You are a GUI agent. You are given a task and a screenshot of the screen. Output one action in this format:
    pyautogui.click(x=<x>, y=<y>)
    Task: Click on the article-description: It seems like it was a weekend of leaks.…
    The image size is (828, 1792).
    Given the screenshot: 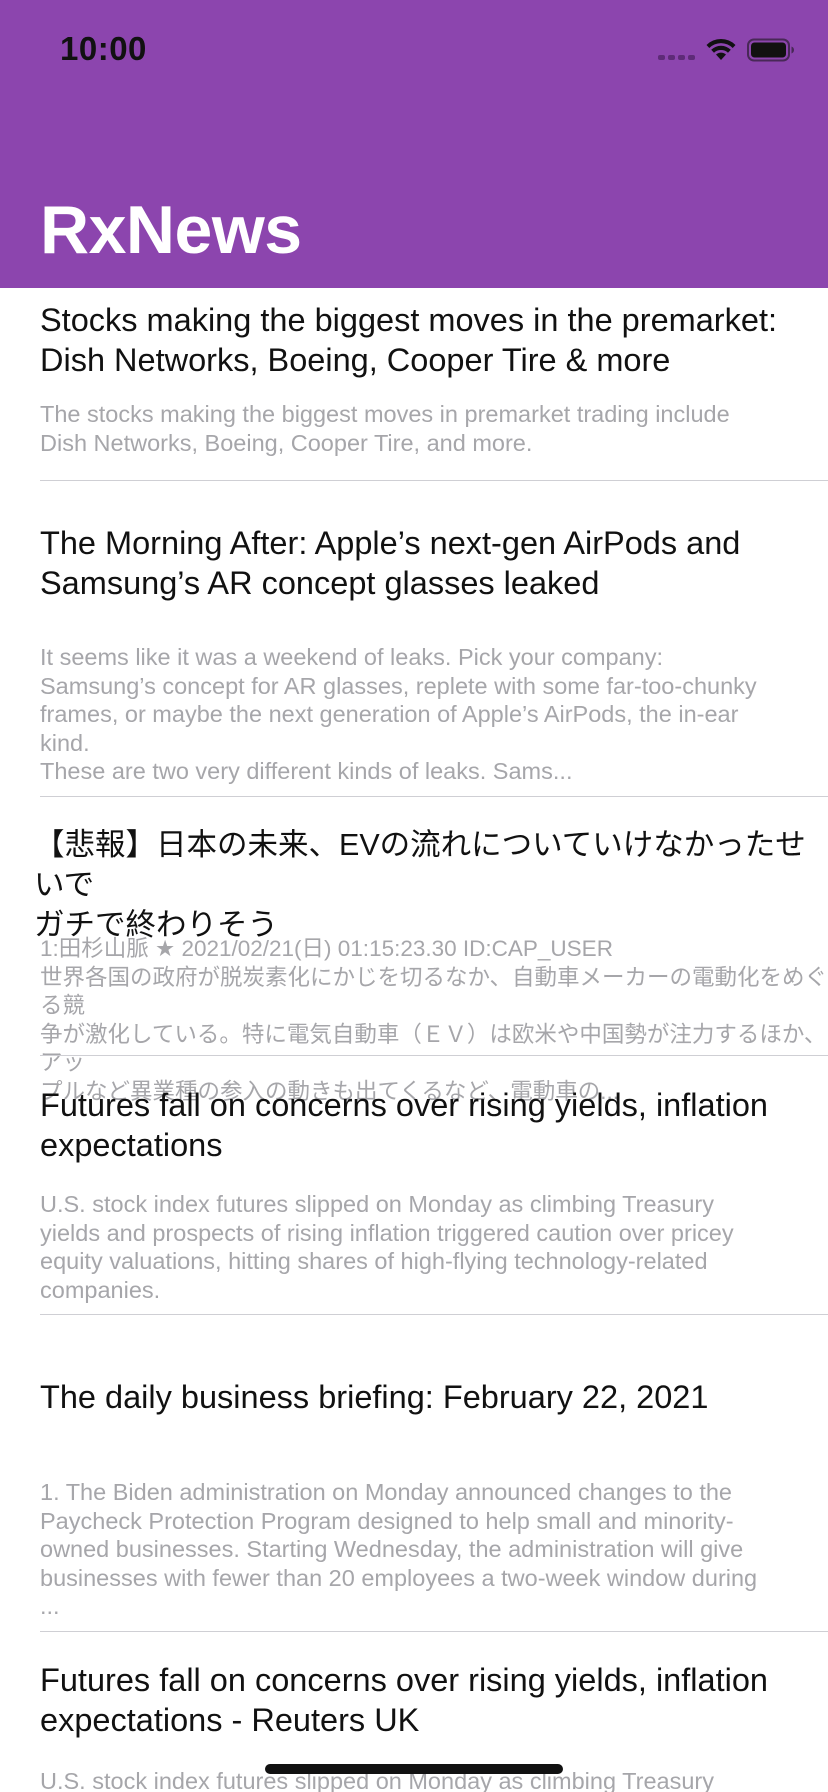 What is the action you would take?
    pyautogui.click(x=398, y=714)
    